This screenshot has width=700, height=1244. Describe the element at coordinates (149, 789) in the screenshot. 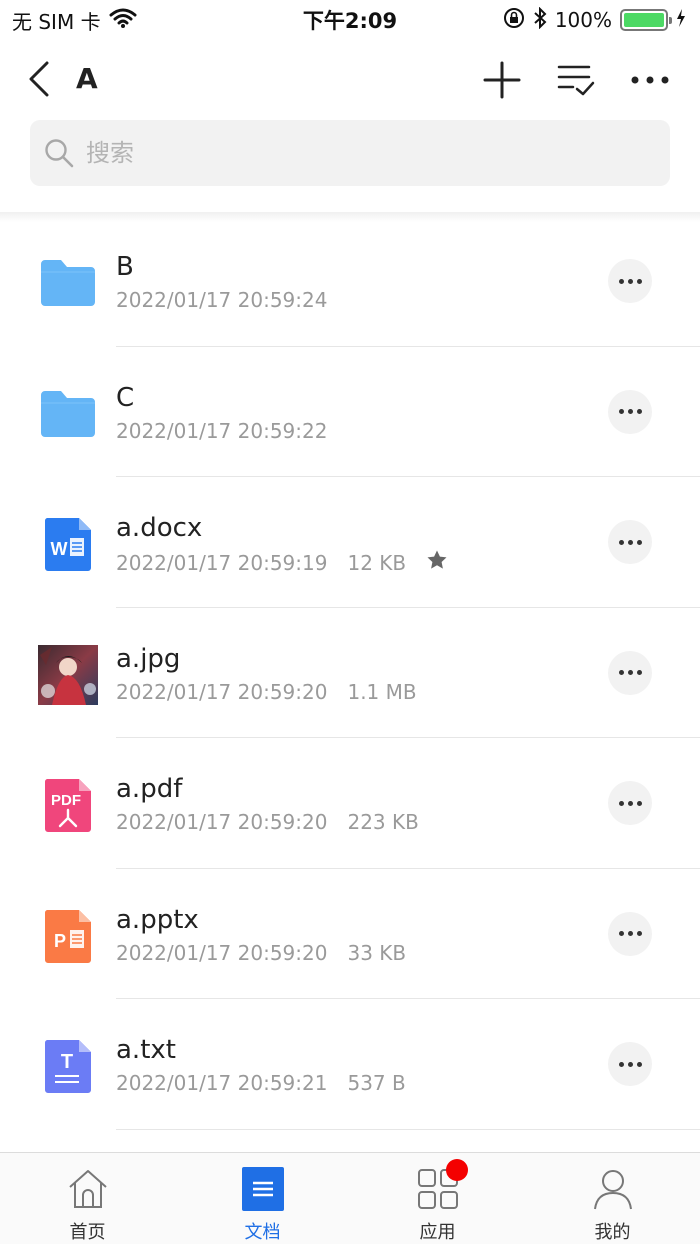

I see `file-name: a.pdf` at that location.